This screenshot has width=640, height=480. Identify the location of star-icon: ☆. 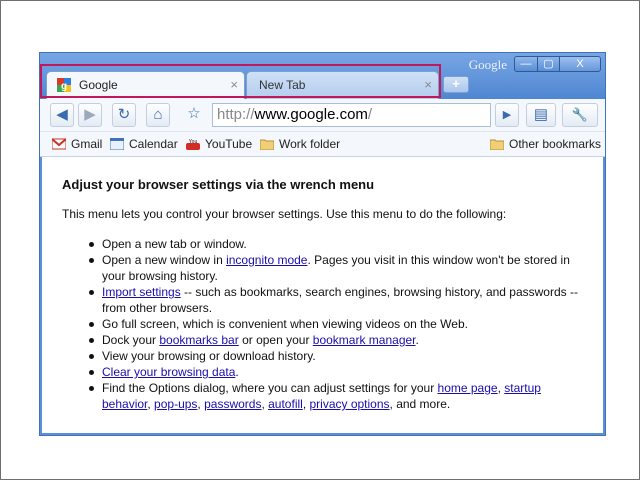
(194, 113).